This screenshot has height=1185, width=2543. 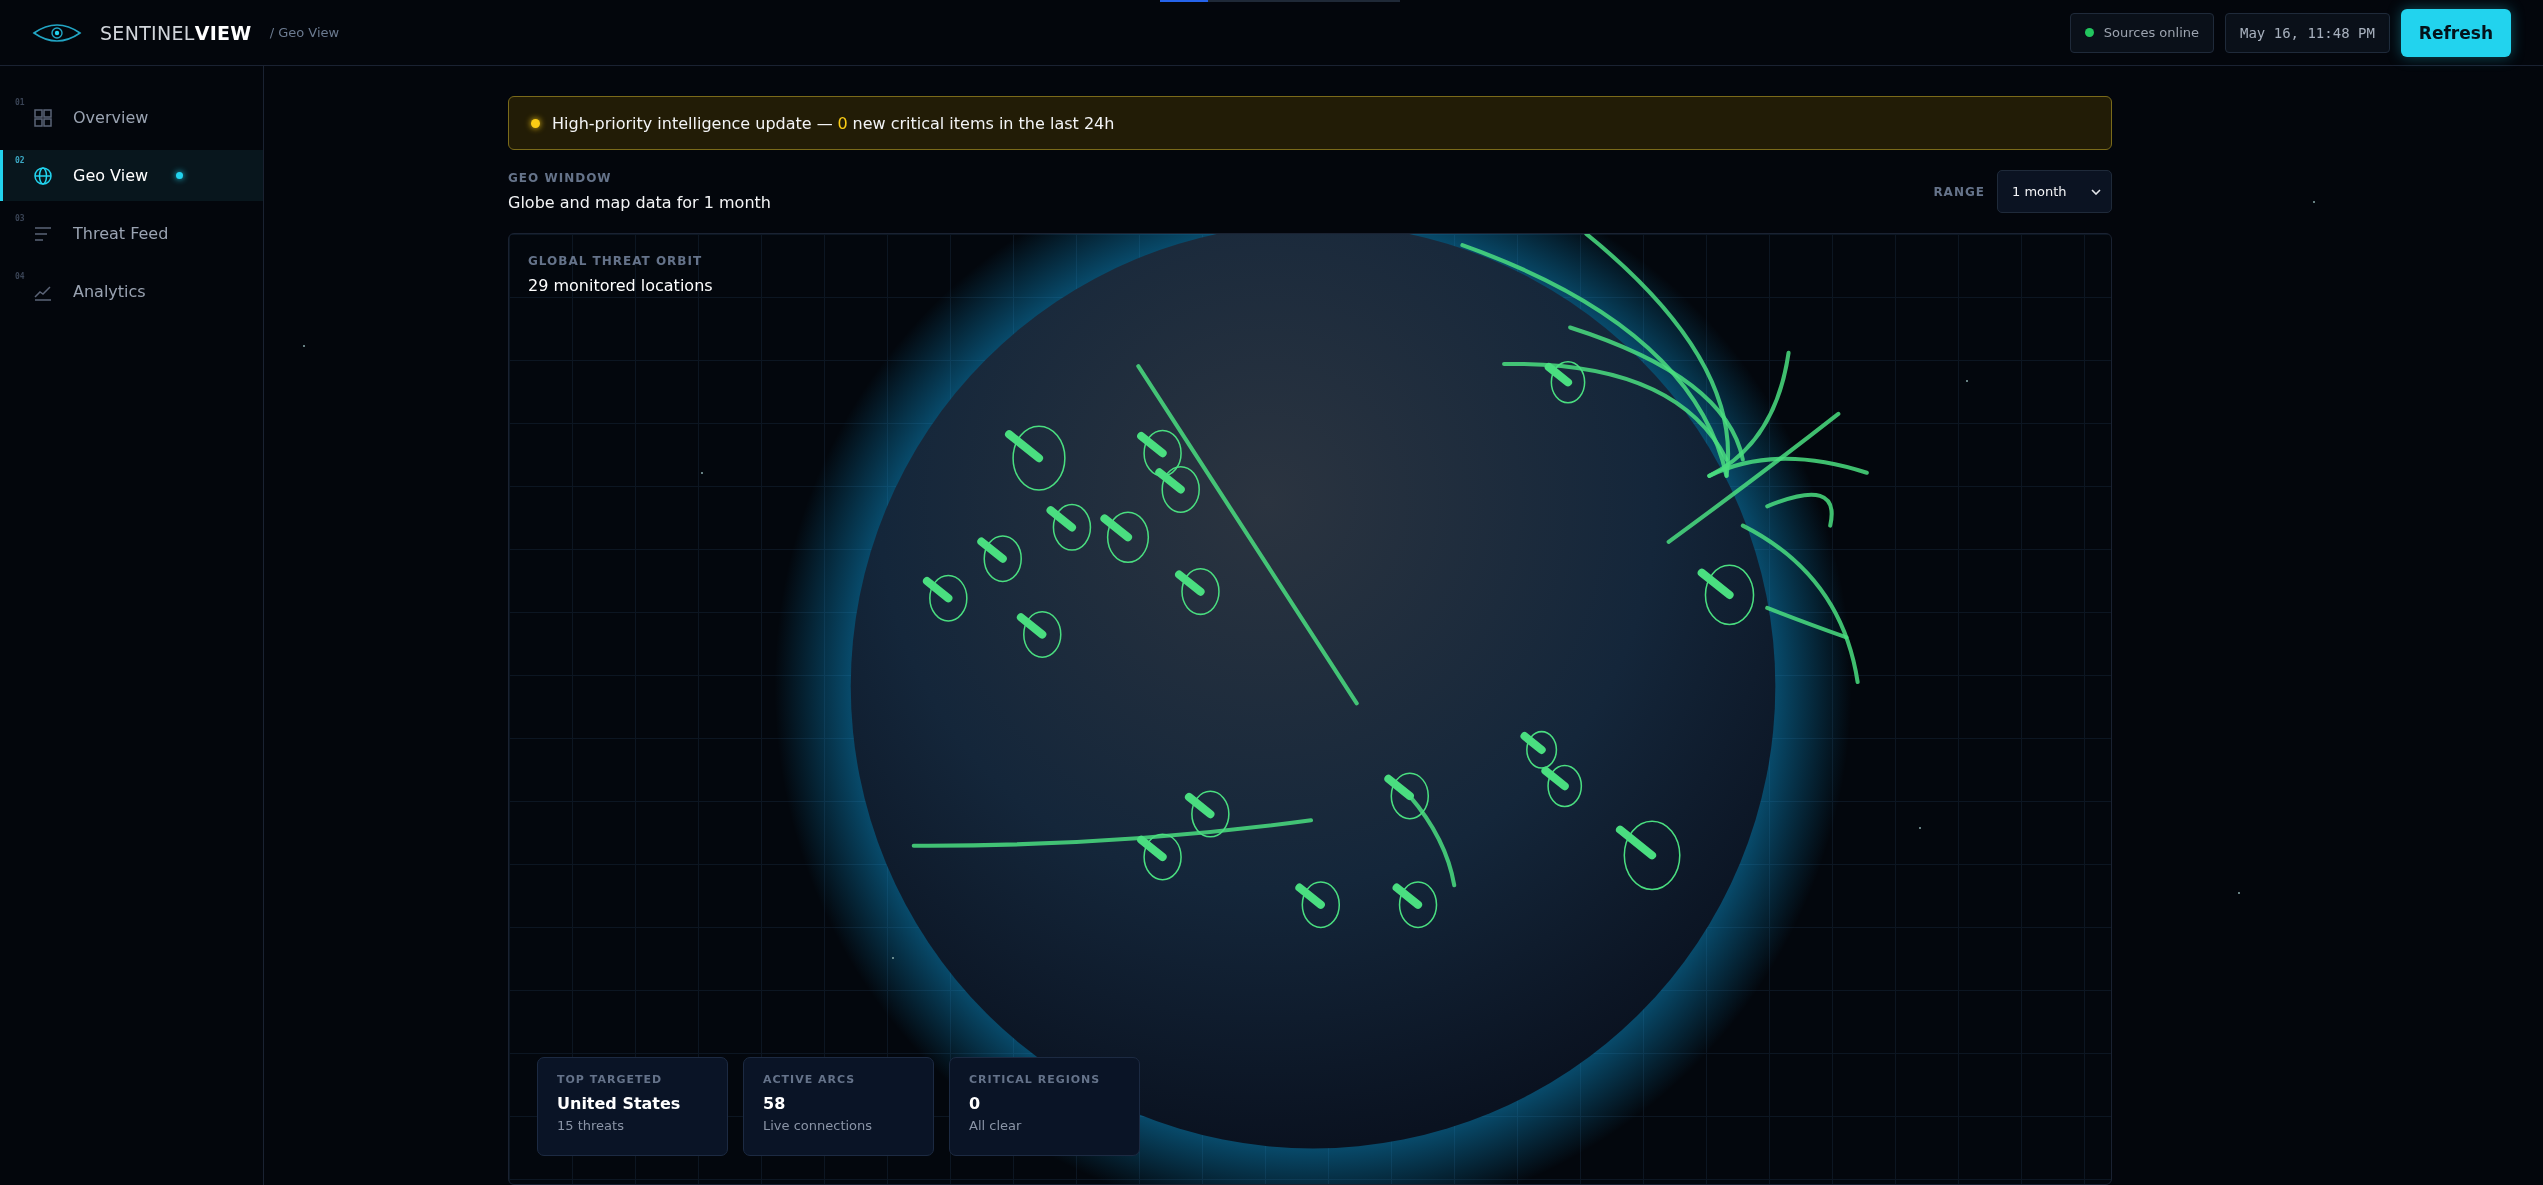 What do you see at coordinates (616, 261) in the screenshot?
I see `card-eyebrow: GLOBAL THREAT ORBIT` at bounding box center [616, 261].